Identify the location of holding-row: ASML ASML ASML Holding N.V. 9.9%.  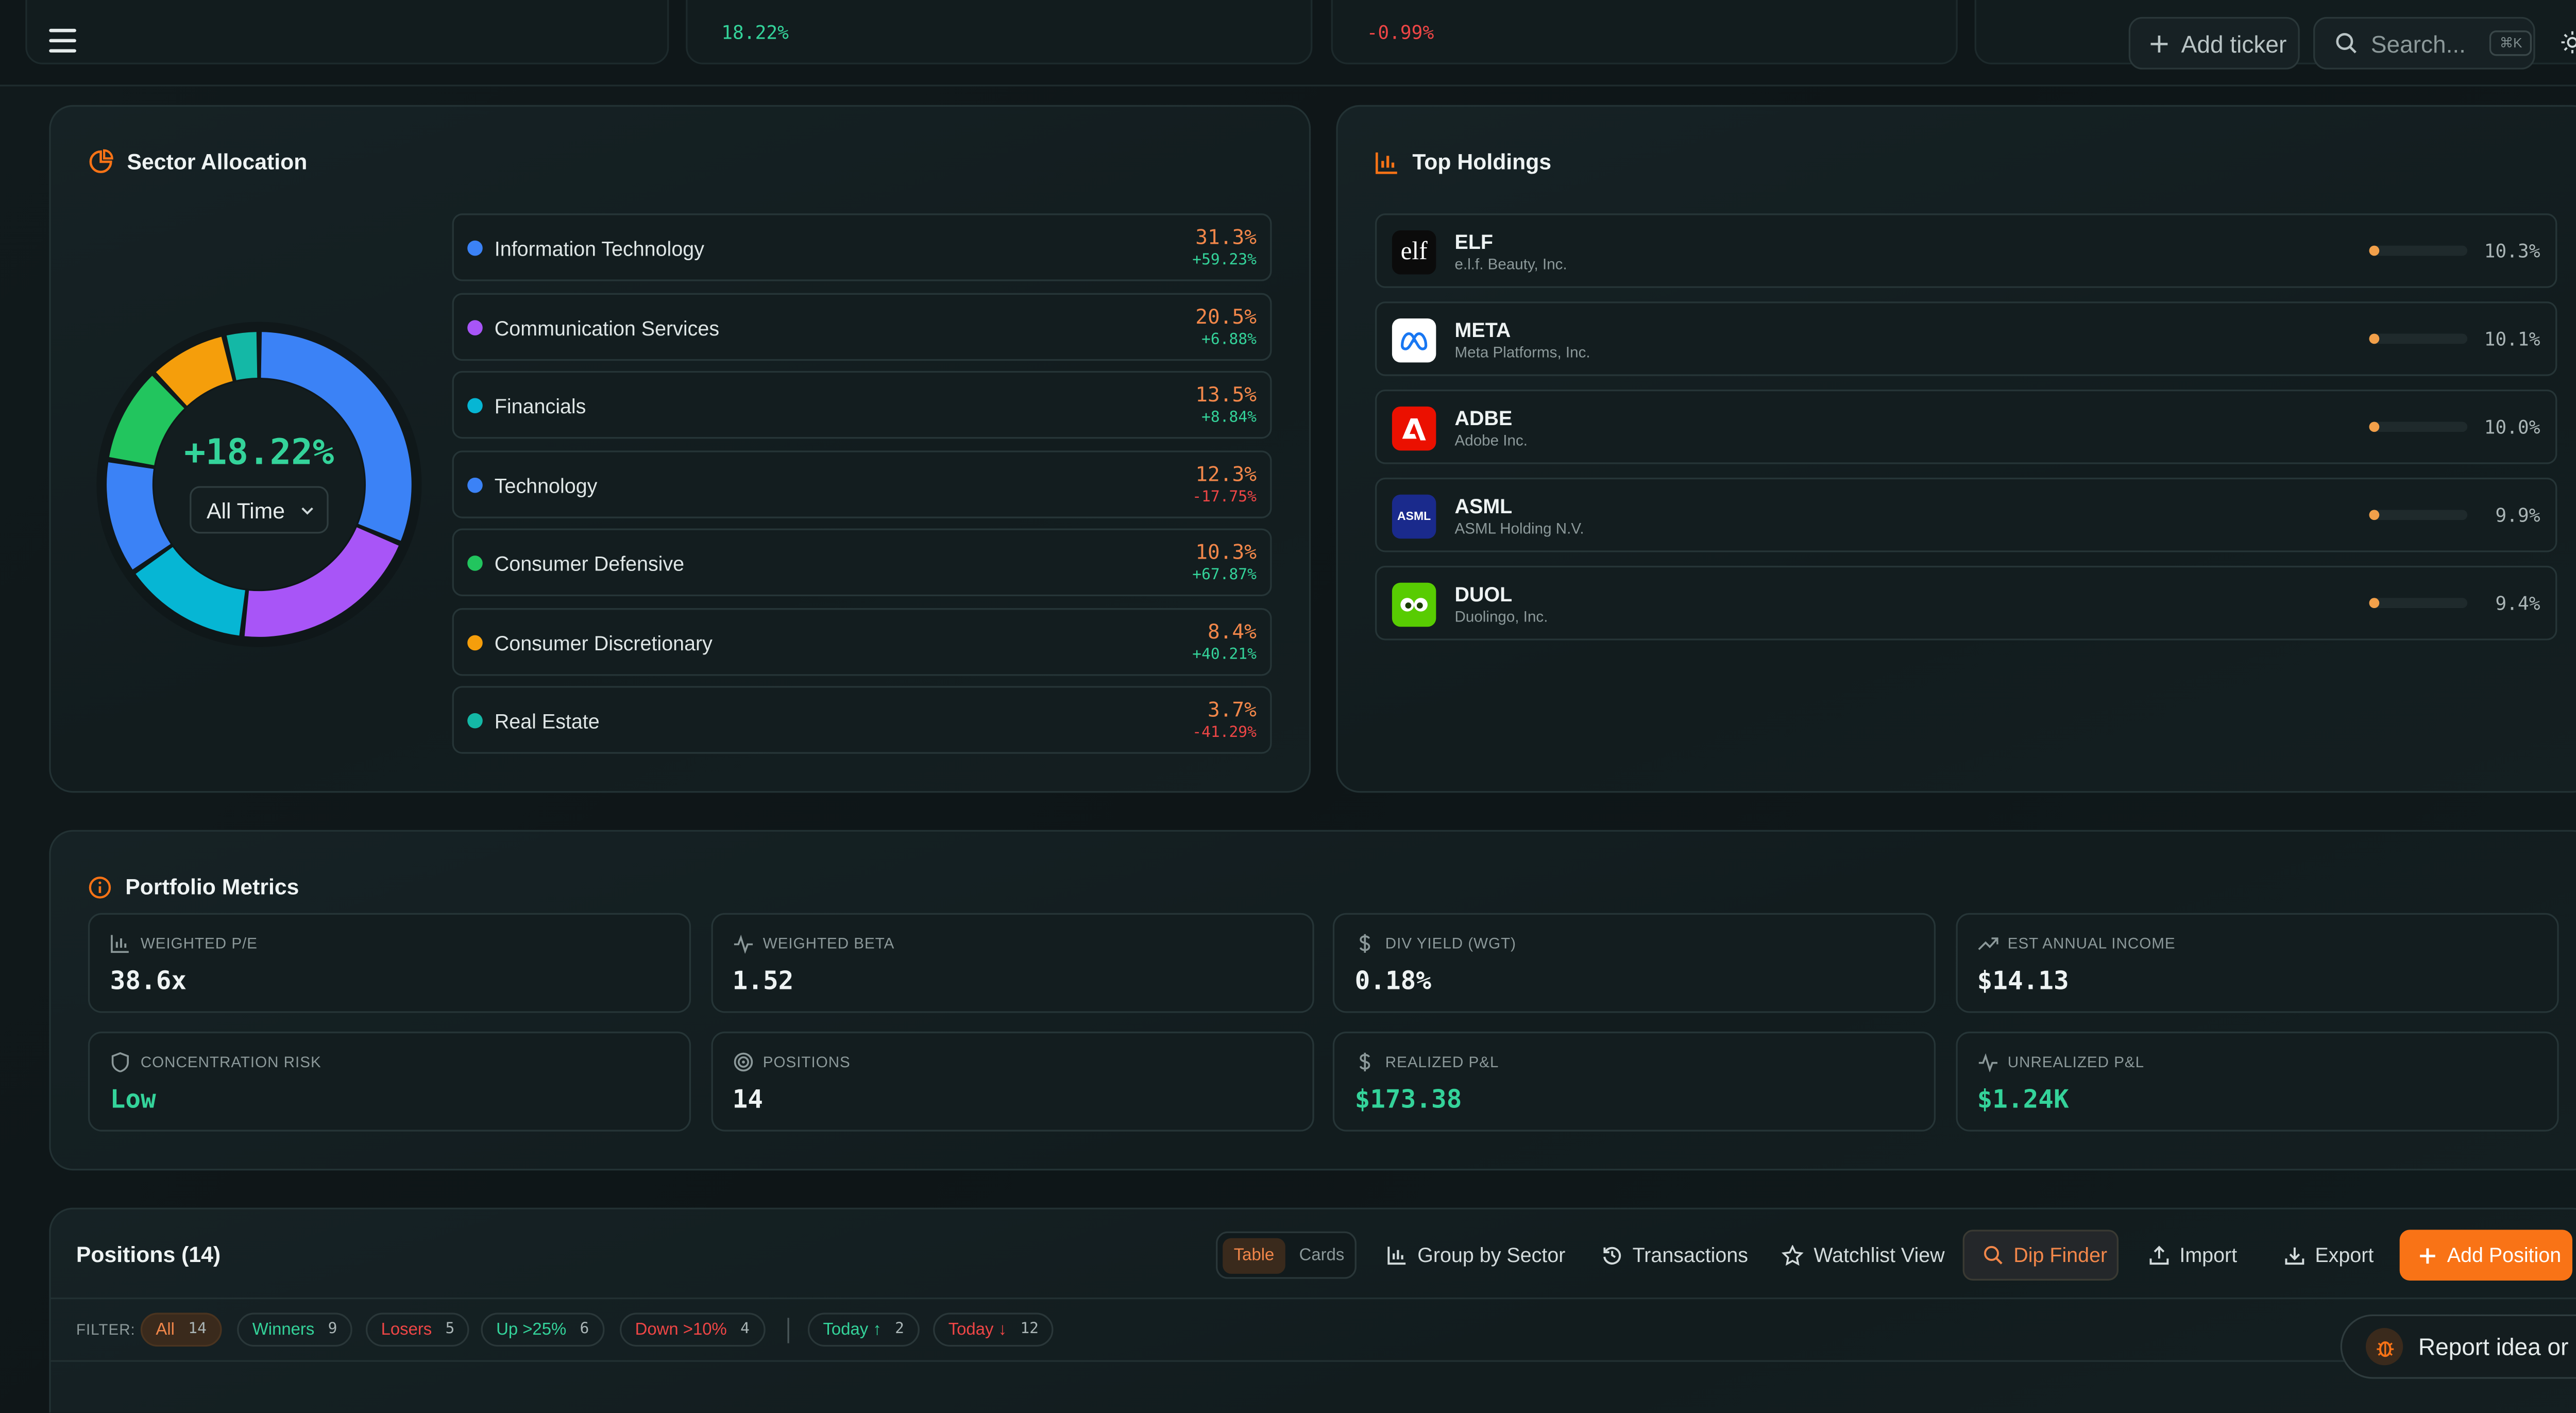
(1966, 514).